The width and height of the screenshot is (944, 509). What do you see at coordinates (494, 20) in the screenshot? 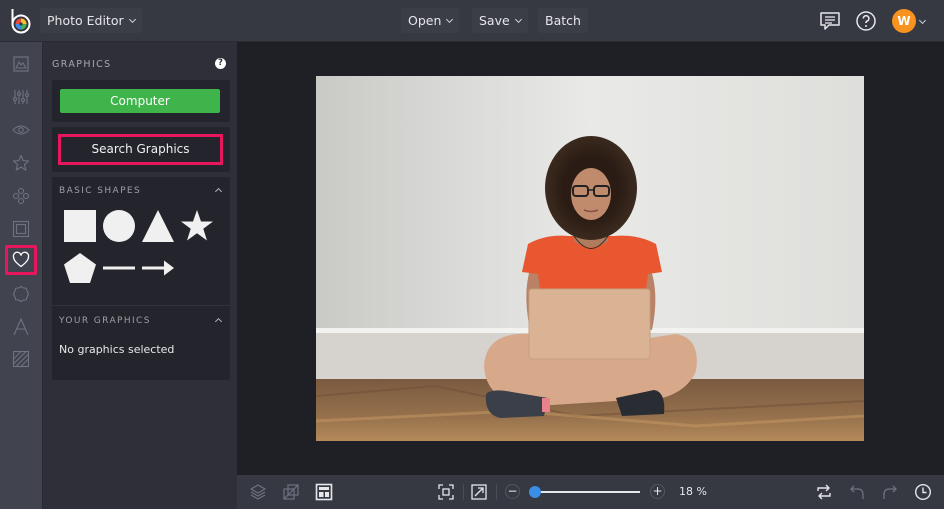
I see `save-label: Save` at bounding box center [494, 20].